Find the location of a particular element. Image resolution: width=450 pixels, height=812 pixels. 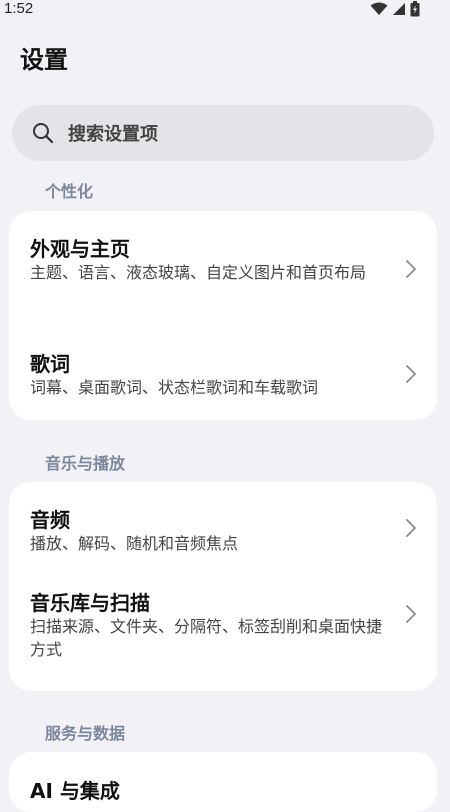

item-subtitle: 主题、语言、液态玻璃、自定义图片和首页布局 is located at coordinates (198, 272).